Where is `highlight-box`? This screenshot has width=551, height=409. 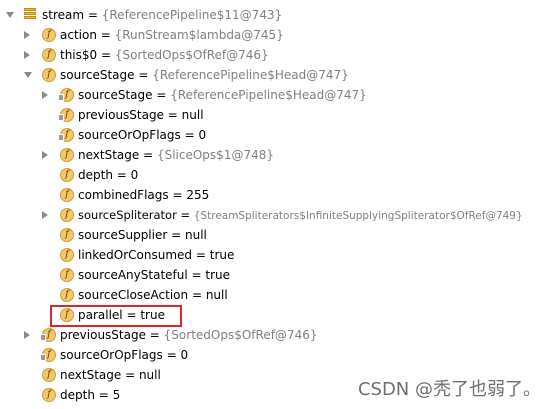
highlight-box is located at coordinates (116, 316).